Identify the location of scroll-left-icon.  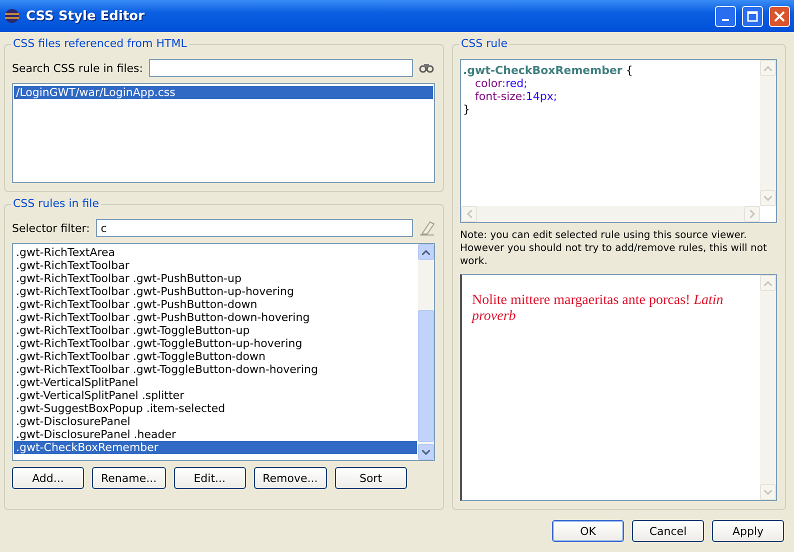
(469, 214).